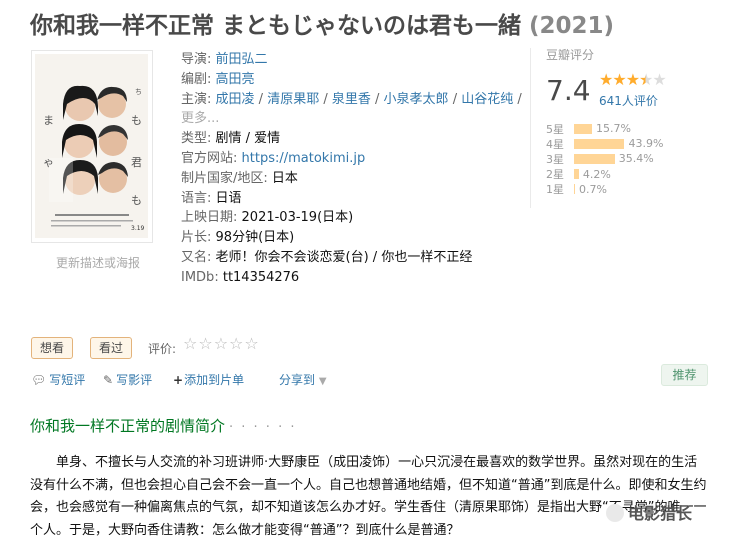  What do you see at coordinates (48, 162) in the screenshot?
I see `svg-text: ゃ` at bounding box center [48, 162].